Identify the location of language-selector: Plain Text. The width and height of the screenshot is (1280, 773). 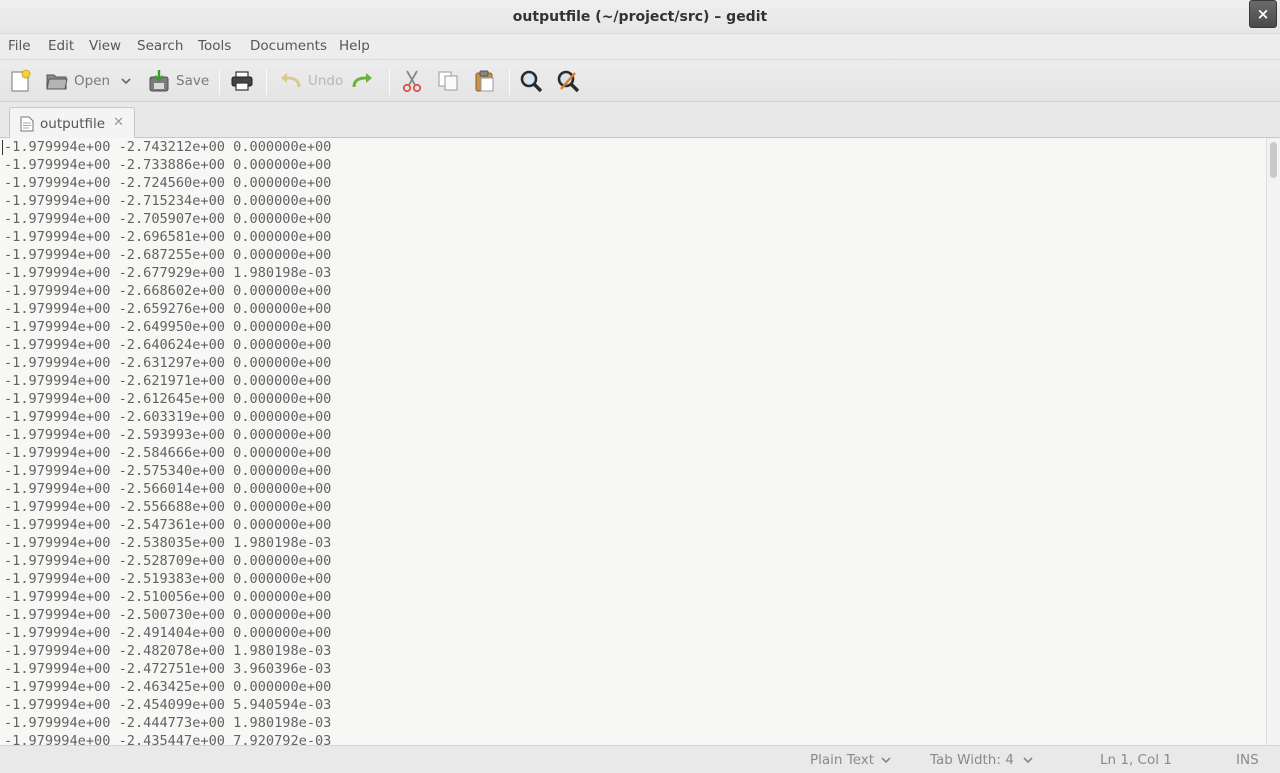
(851, 760).